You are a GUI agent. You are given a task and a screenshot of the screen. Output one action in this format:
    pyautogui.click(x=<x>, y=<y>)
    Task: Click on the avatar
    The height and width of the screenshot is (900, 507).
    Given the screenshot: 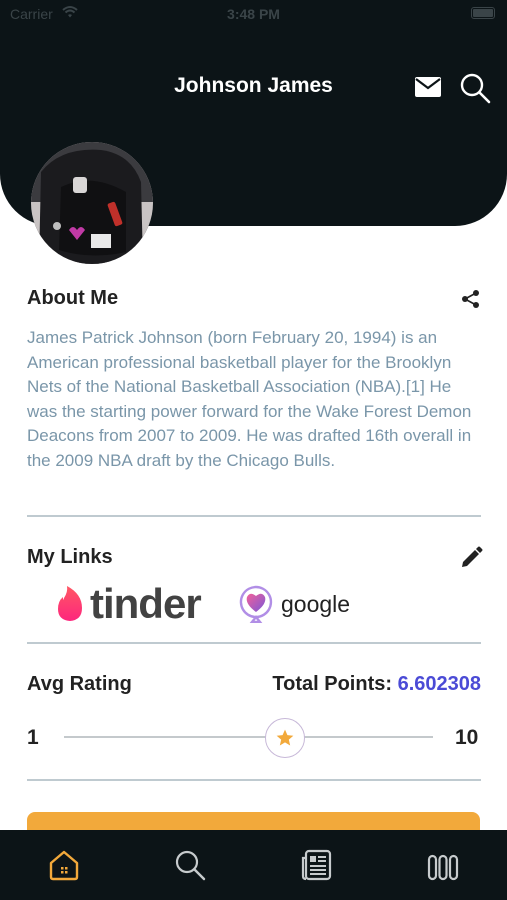 What is the action you would take?
    pyautogui.click(x=92, y=203)
    